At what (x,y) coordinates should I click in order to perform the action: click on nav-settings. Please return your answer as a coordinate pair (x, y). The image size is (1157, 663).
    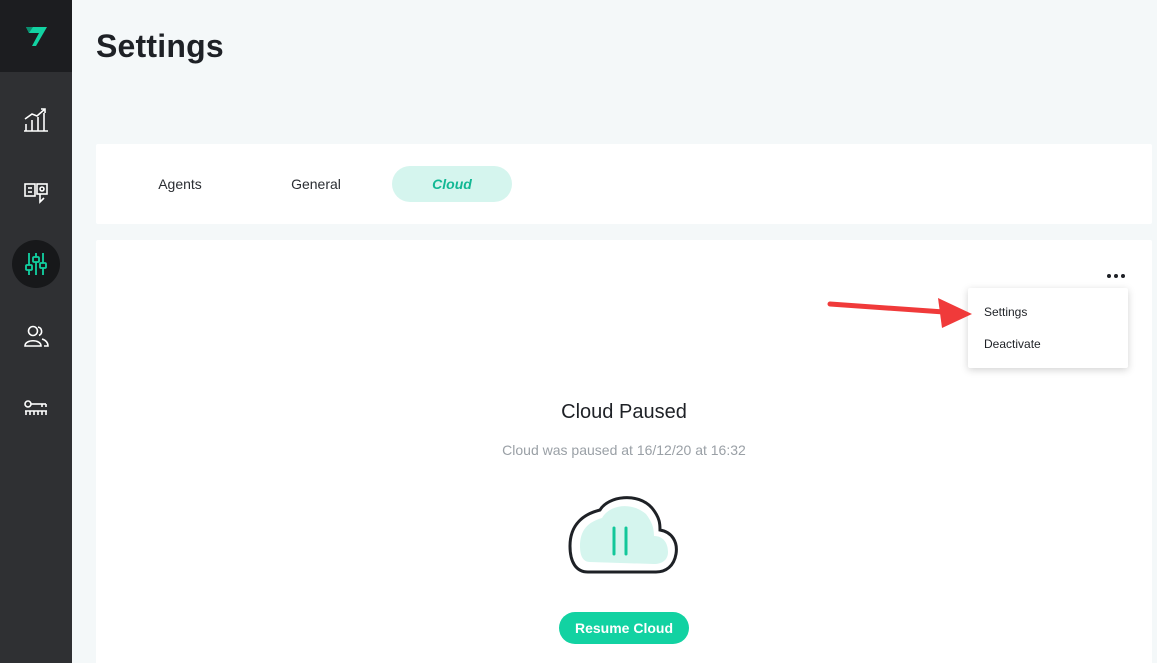
    Looking at the image, I should click on (36, 264).